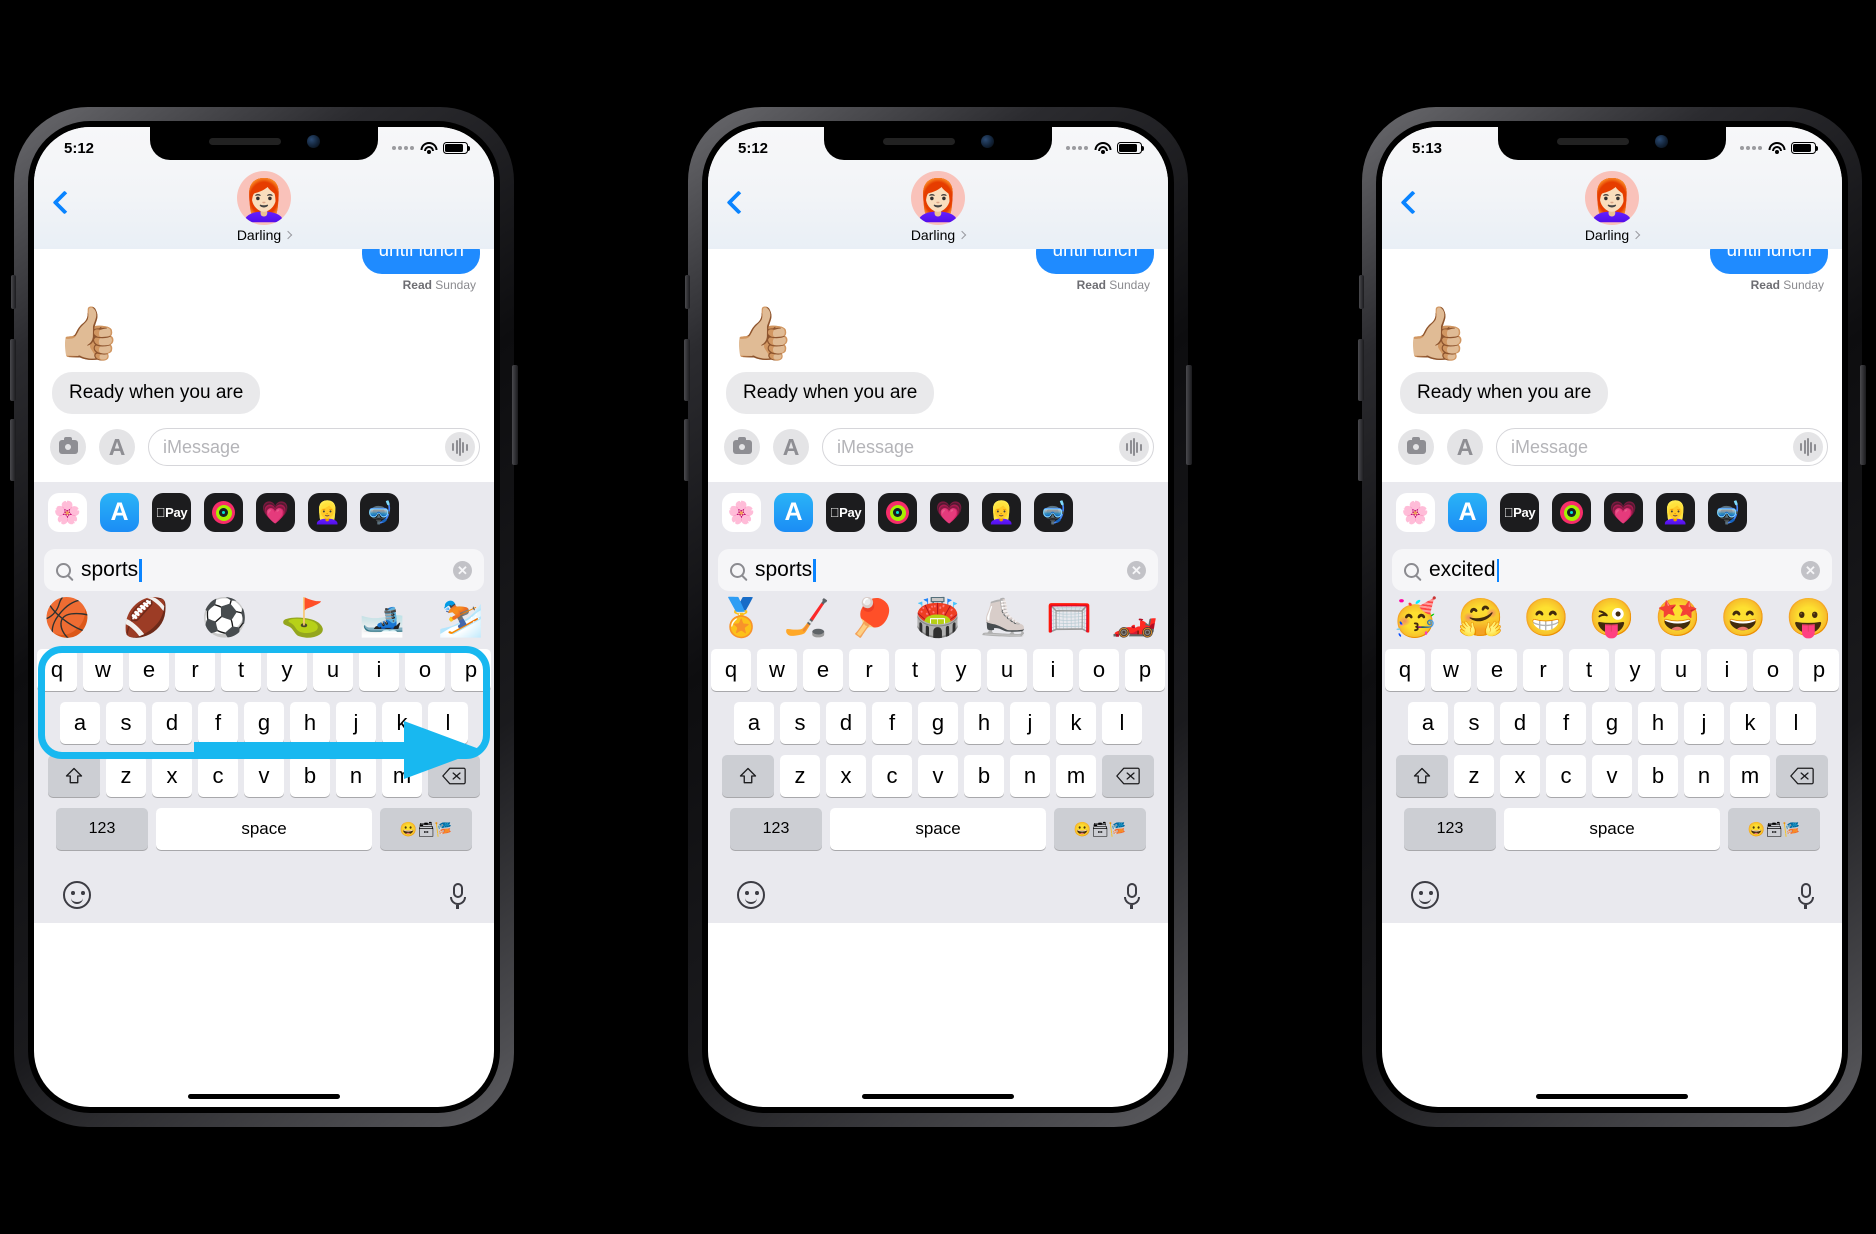 The height and width of the screenshot is (1234, 1876). Describe the element at coordinates (1497, 670) in the screenshot. I see `key-e: e` at that location.